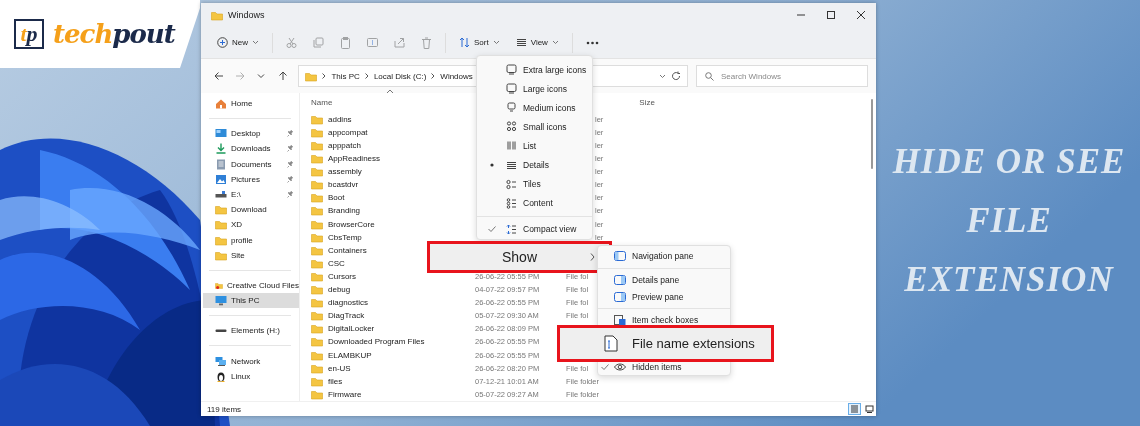 The image size is (1140, 426). What do you see at coordinates (333, 276) in the screenshot?
I see `file-name: Cursors` at bounding box center [333, 276].